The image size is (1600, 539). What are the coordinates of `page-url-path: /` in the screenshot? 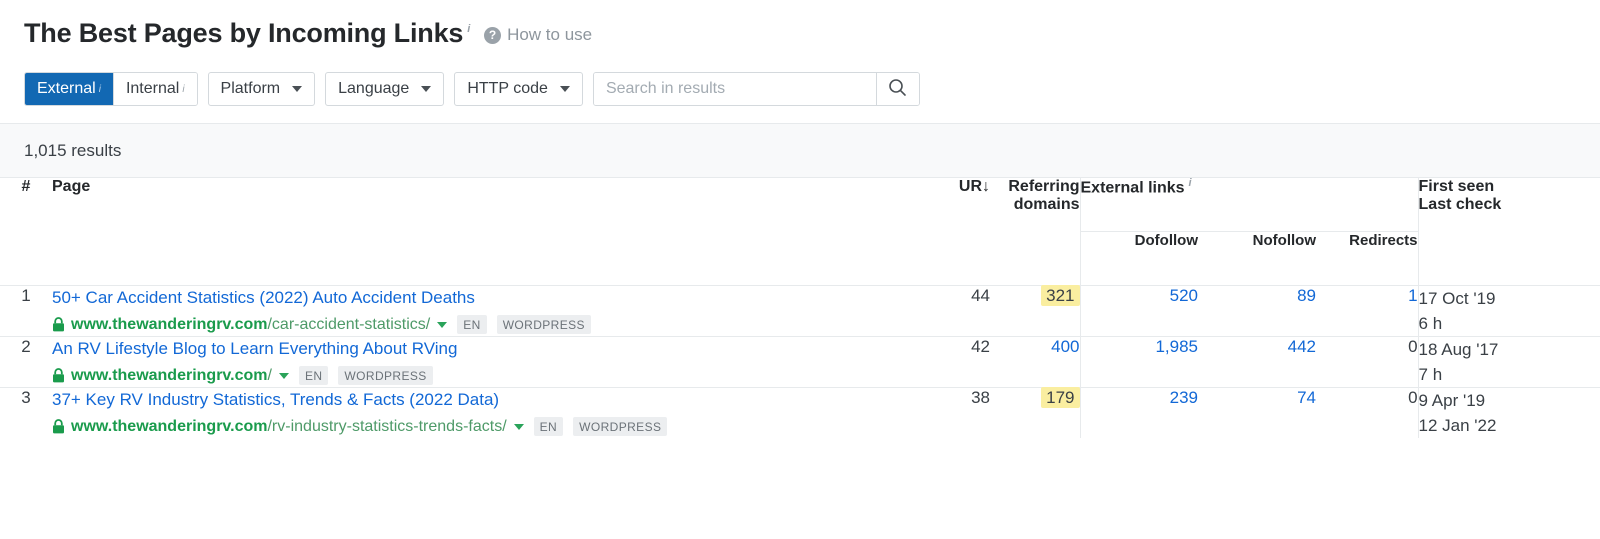 It's located at (269, 376).